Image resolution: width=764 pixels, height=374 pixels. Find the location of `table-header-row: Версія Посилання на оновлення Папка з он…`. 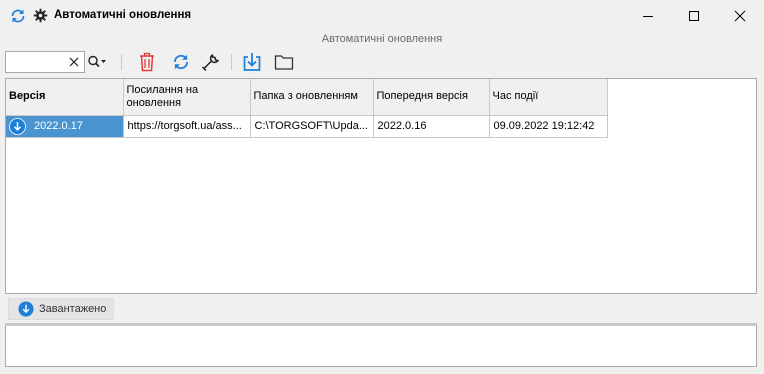

table-header-row: Версія Посилання на оновлення Папка з он… is located at coordinates (307, 97).